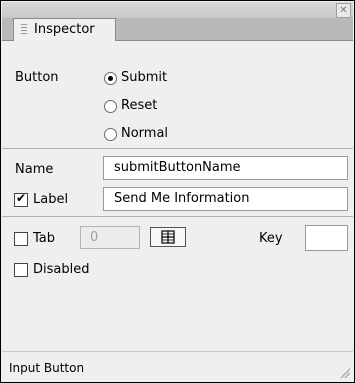 The height and width of the screenshot is (383, 355). I want to click on tab-checkbox, so click(21, 239).